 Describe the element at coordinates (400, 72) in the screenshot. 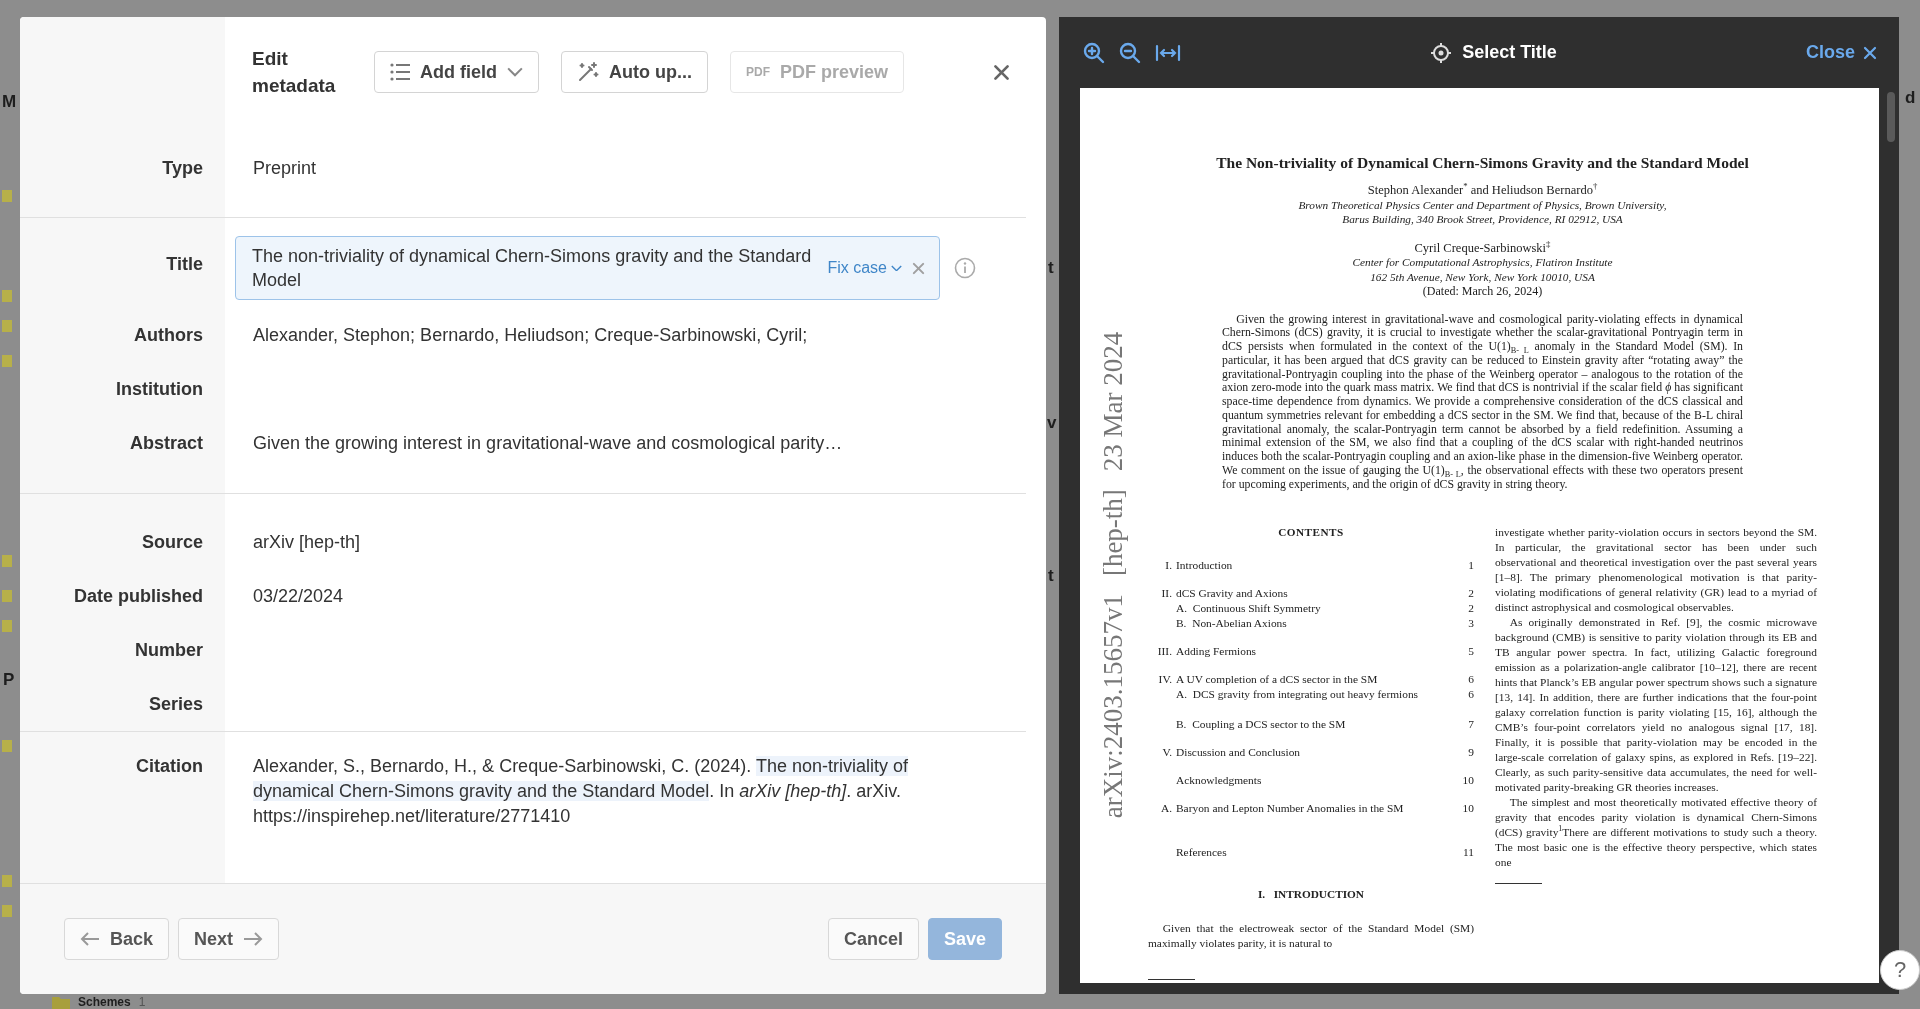

I see `list-icon` at that location.